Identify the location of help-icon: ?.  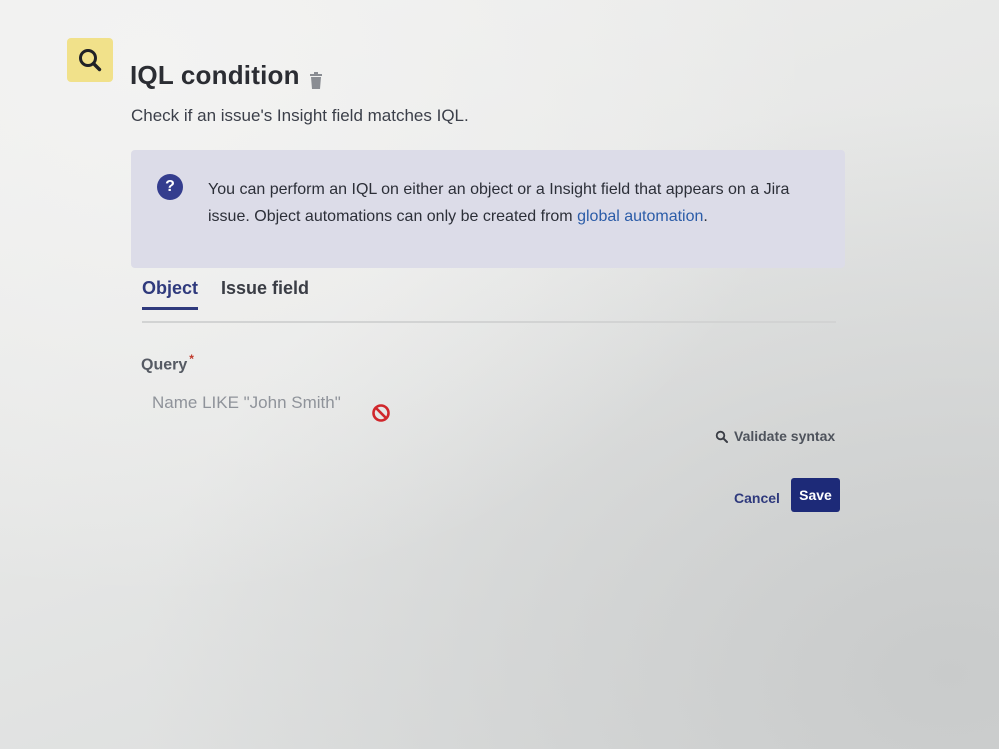
(170, 187).